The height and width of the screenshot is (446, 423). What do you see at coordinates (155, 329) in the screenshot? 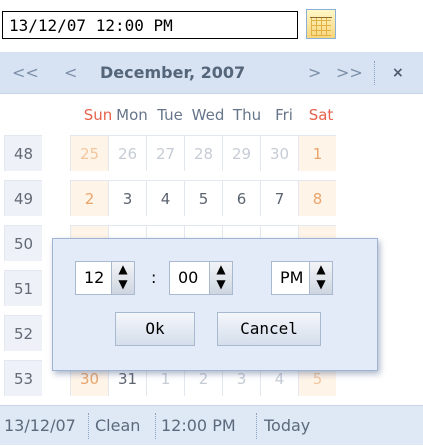
I see `ok-button: Ok` at bounding box center [155, 329].